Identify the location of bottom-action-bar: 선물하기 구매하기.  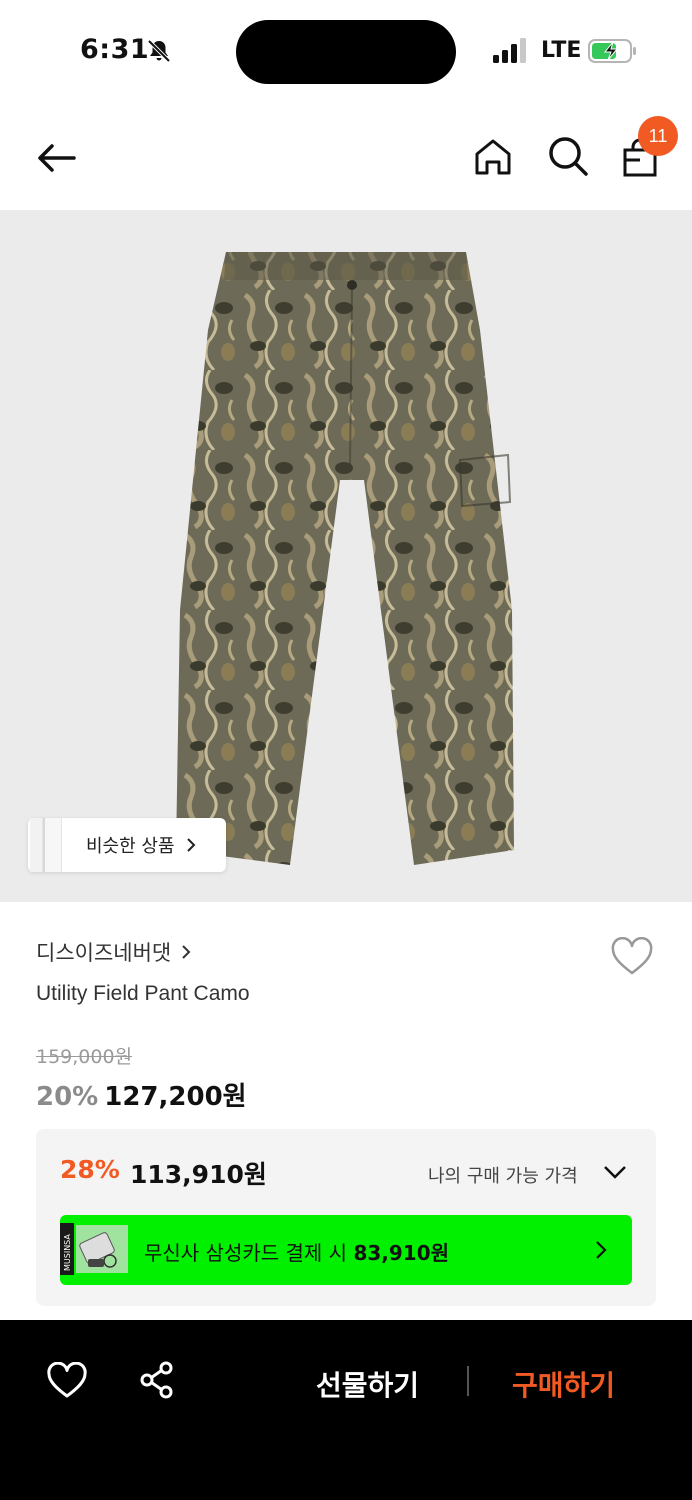
(346, 1410).